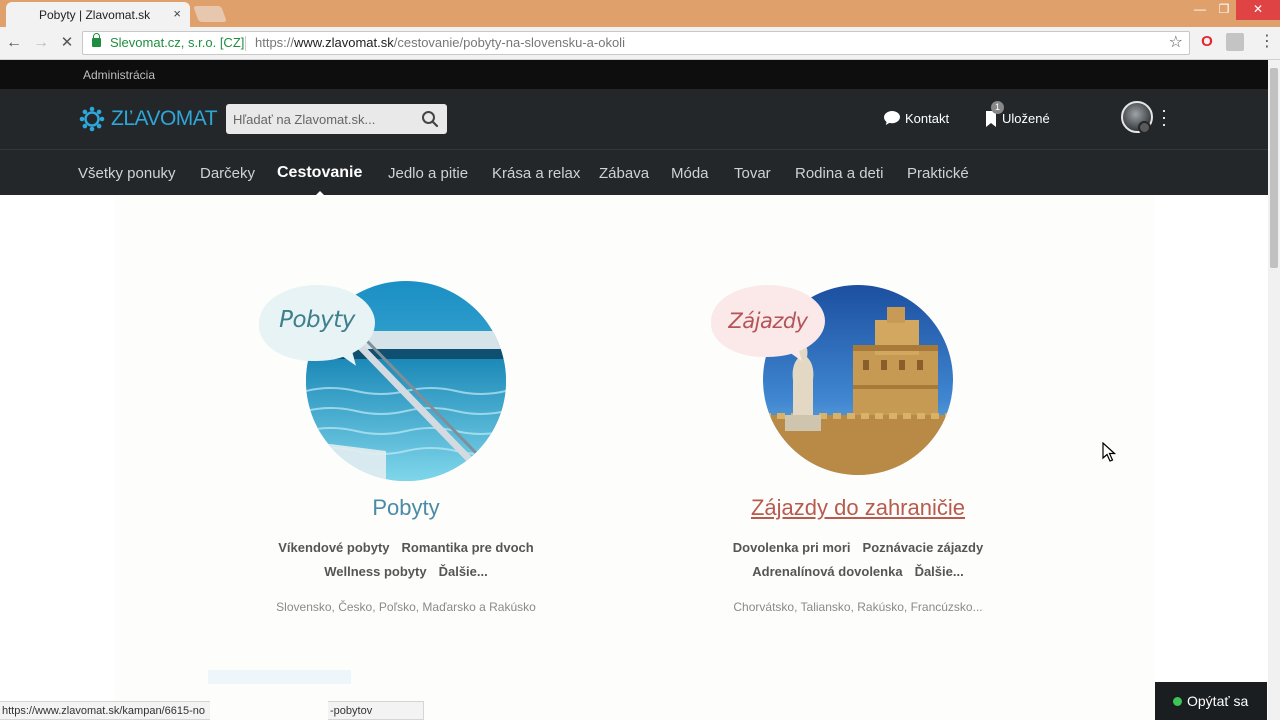 The height and width of the screenshot is (720, 1280). Describe the element at coordinates (406, 508) in the screenshot. I see `pobyty-title: Pobyty` at that location.